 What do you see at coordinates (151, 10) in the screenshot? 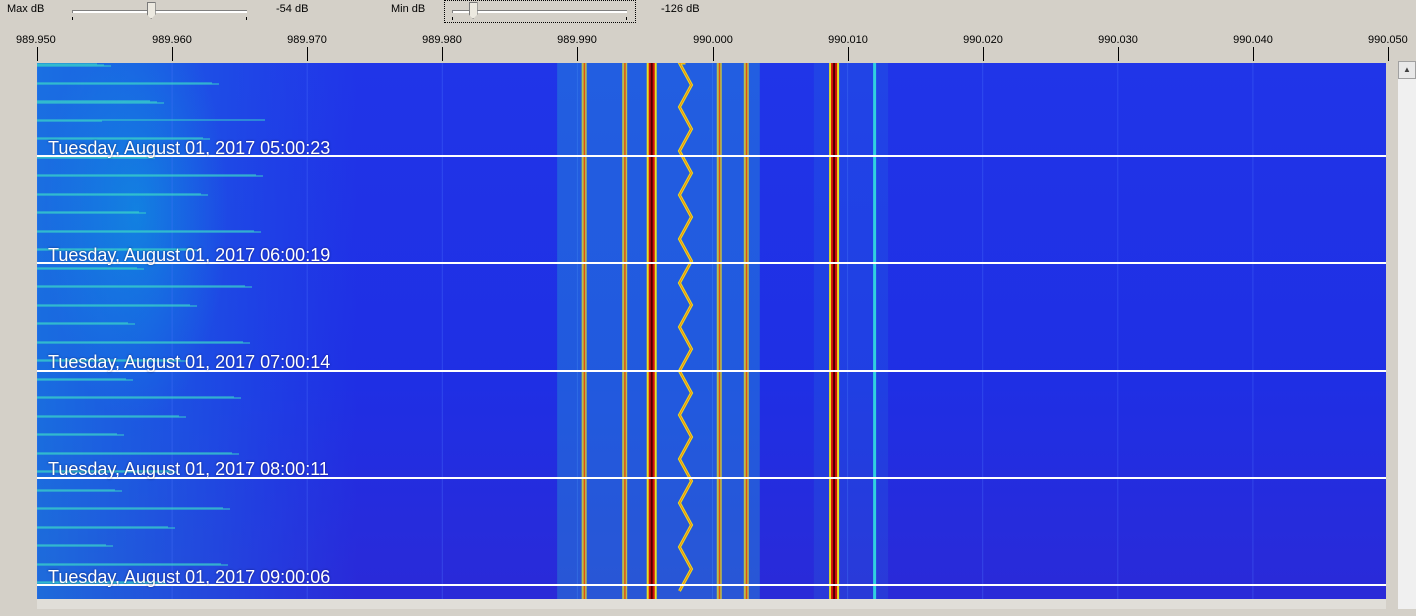
I see `max-db-slider-thumb` at bounding box center [151, 10].